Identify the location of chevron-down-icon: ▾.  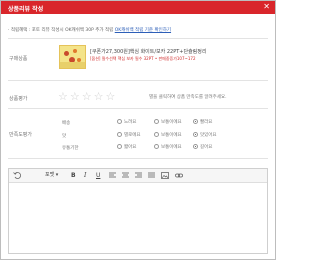
(57, 175).